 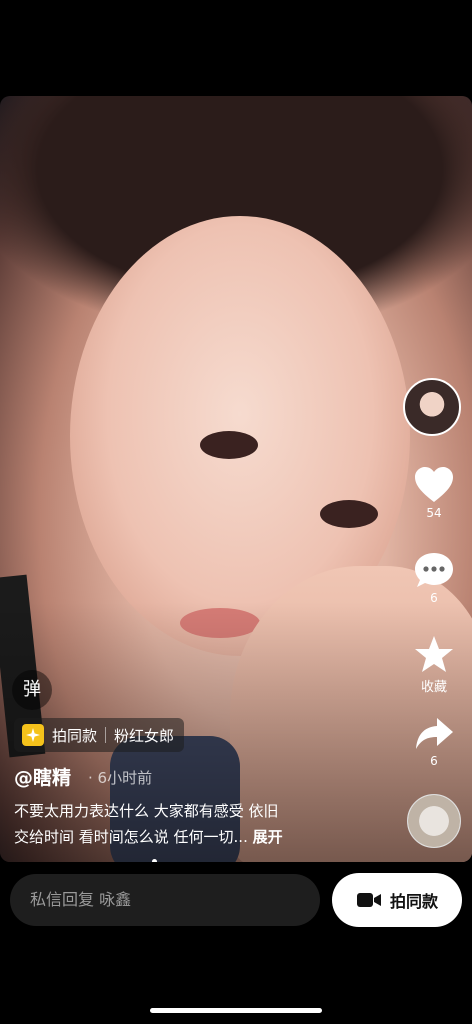 What do you see at coordinates (434, 570) in the screenshot?
I see `comment-icon` at bounding box center [434, 570].